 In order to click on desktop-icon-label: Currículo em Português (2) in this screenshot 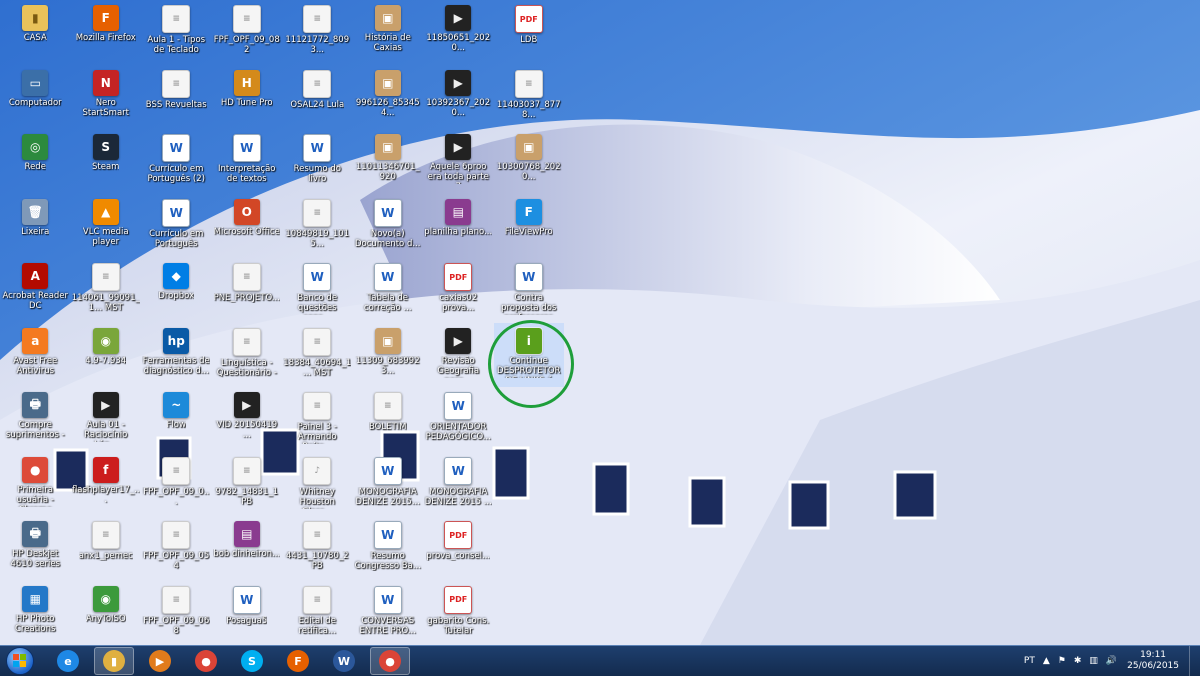, I will do `click(176, 174)`.